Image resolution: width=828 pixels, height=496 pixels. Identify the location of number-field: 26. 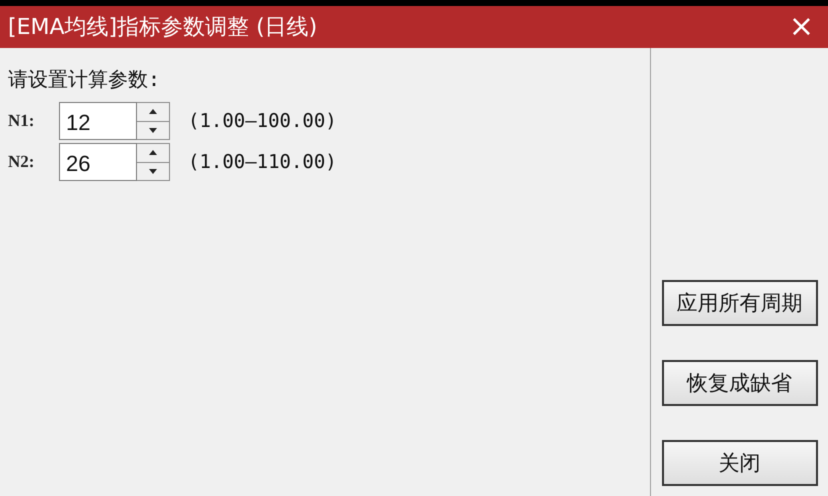
(98, 162).